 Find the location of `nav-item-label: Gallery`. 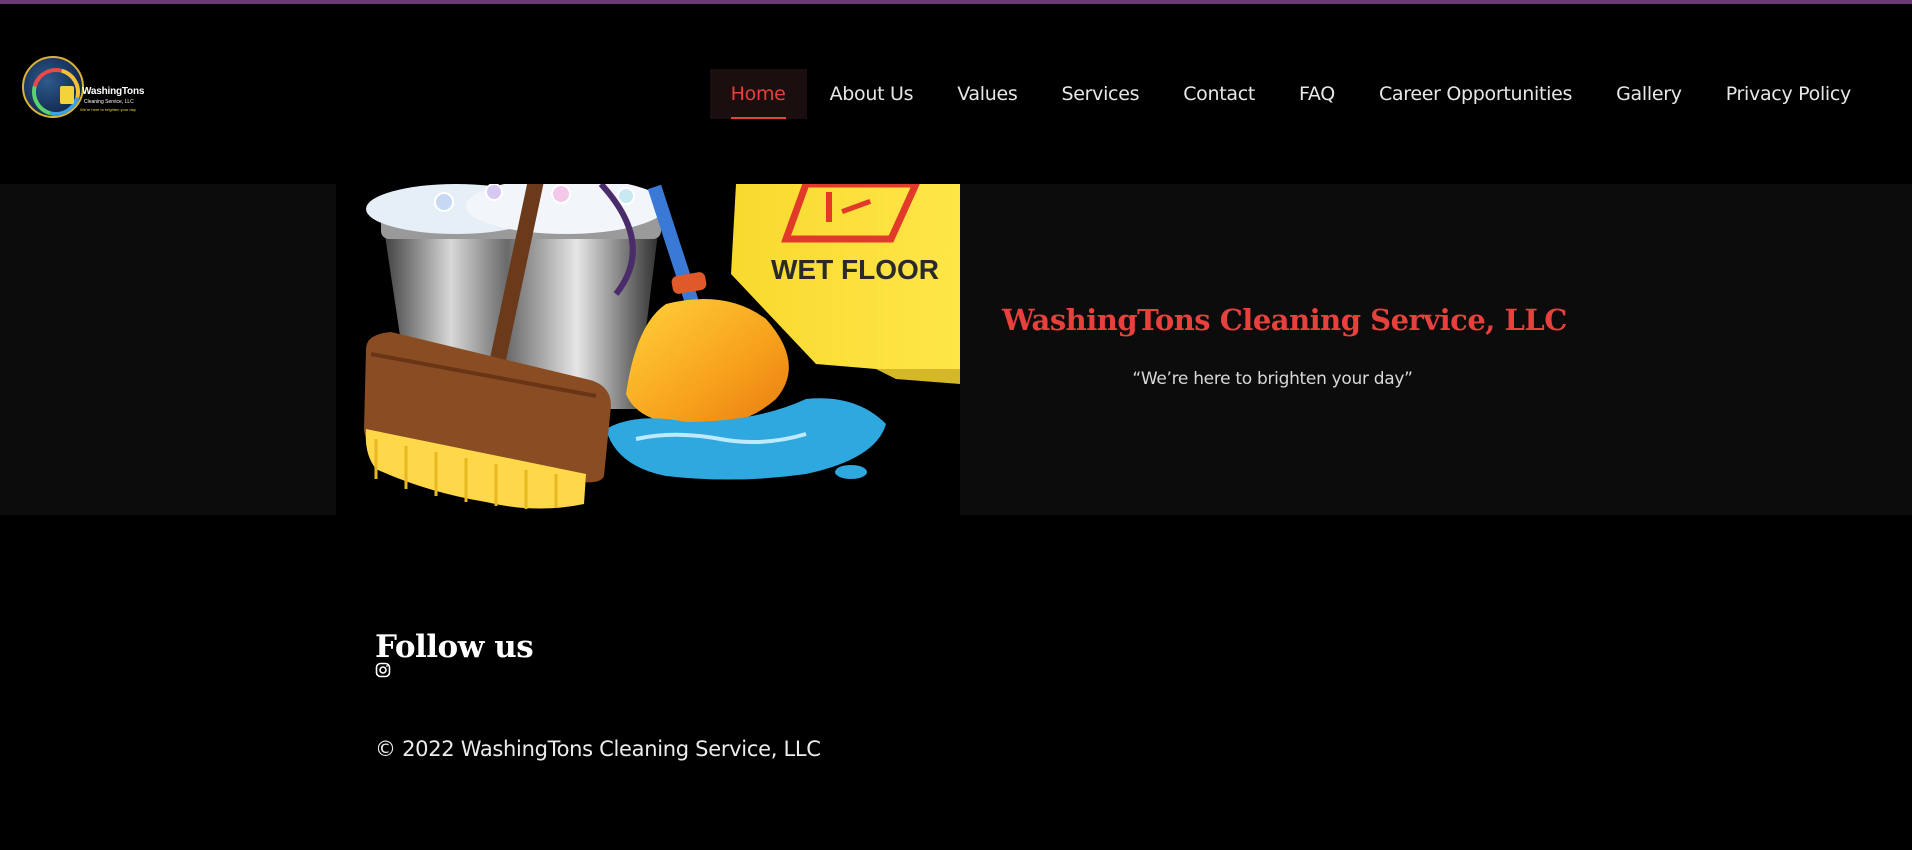

nav-item-label: Gallery is located at coordinates (1649, 94).